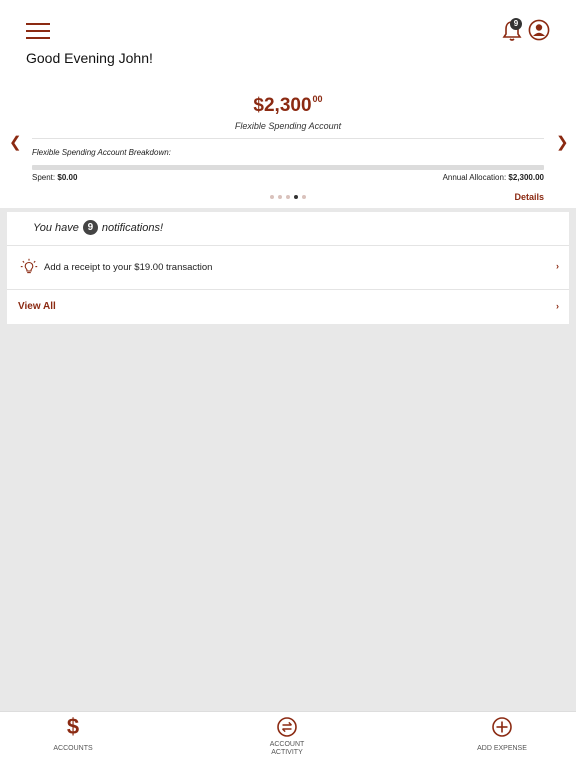 This screenshot has height=768, width=576. Describe the element at coordinates (29, 266) in the screenshot. I see `lightbulb-icon` at that location.